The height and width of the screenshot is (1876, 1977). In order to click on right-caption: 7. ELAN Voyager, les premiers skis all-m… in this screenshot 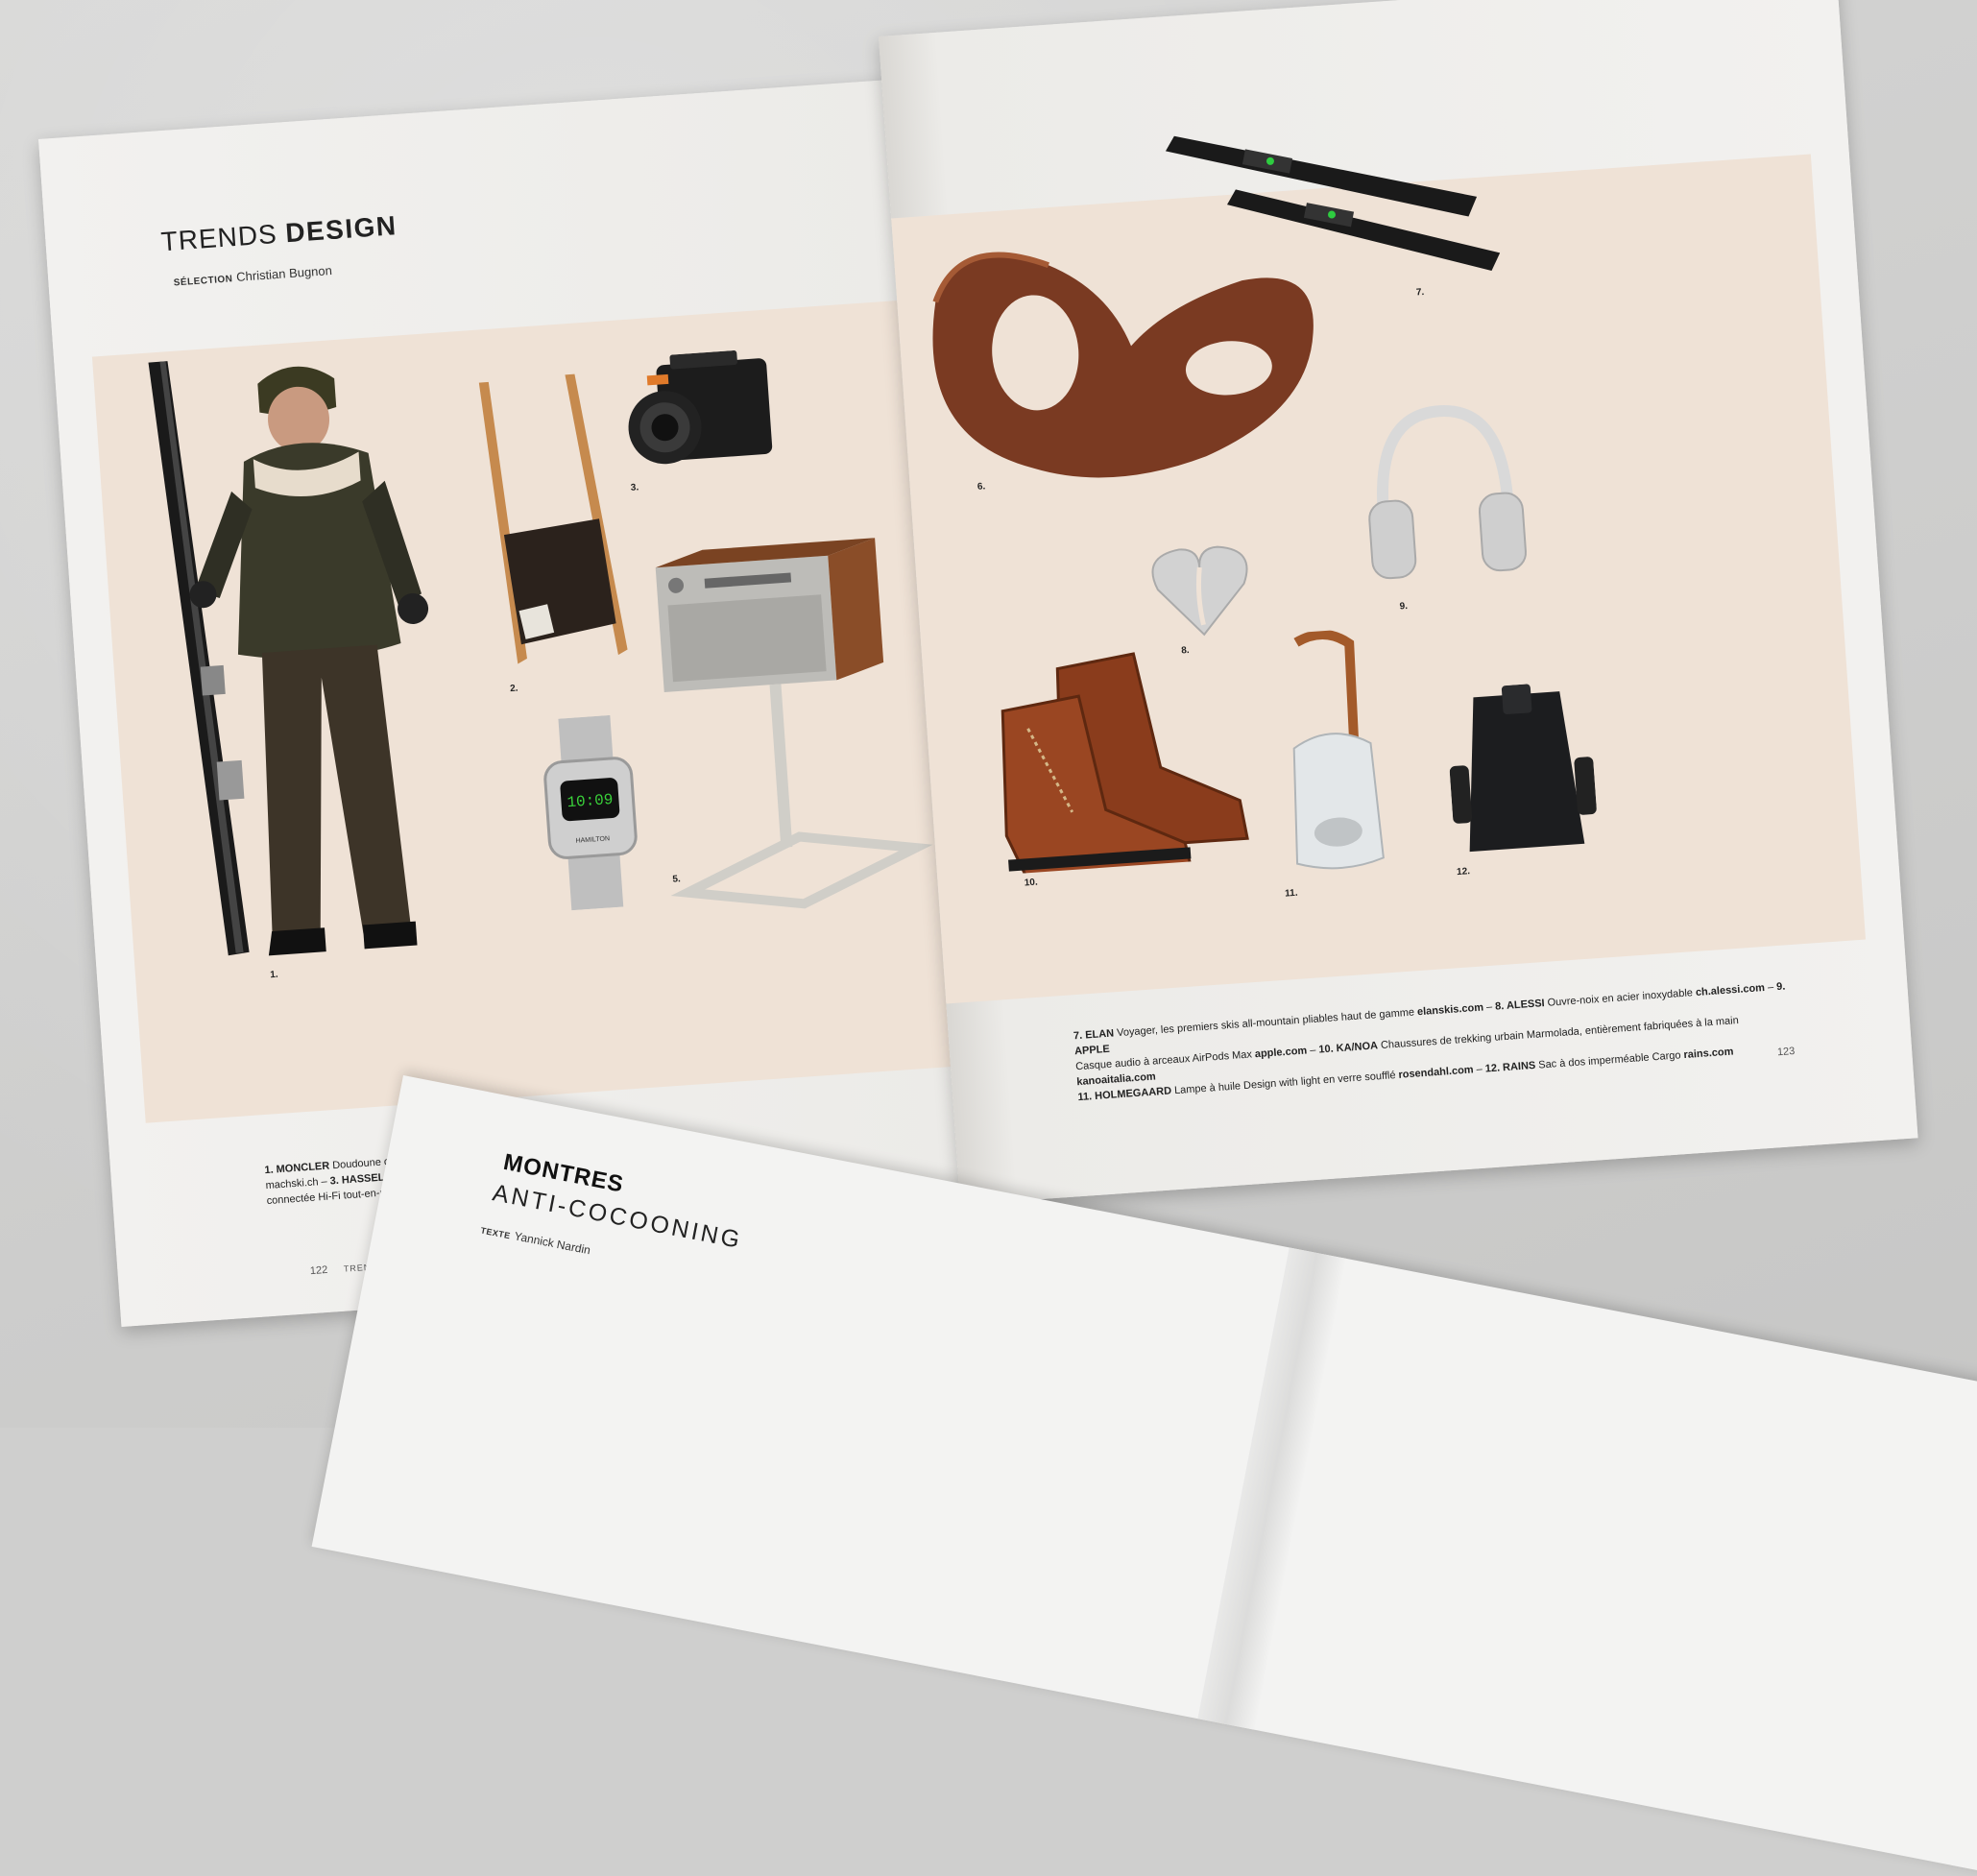, I will do `click(1440, 1041)`.